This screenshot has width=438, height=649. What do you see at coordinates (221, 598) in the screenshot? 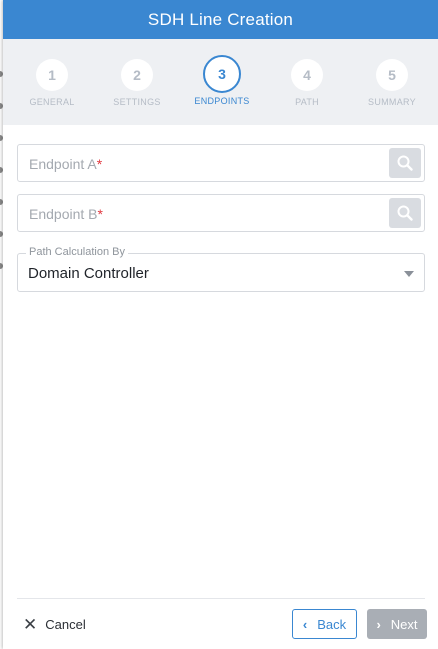
I see `footer-divider` at bounding box center [221, 598].